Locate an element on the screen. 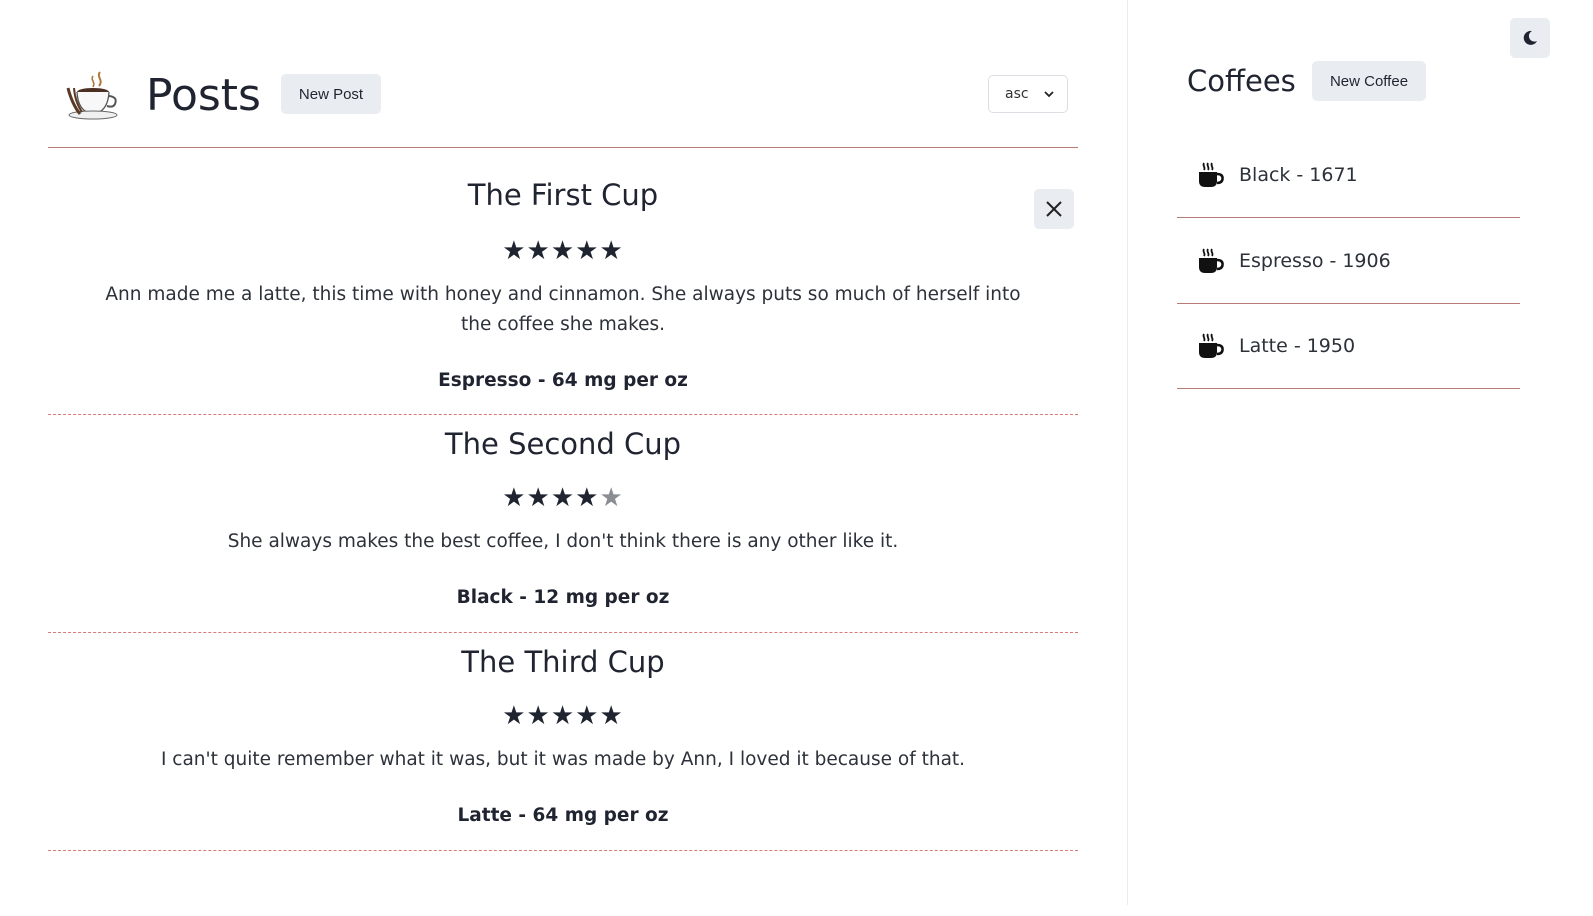 This screenshot has width=1593, height=916. sort-order-value: asc is located at coordinates (1017, 94).